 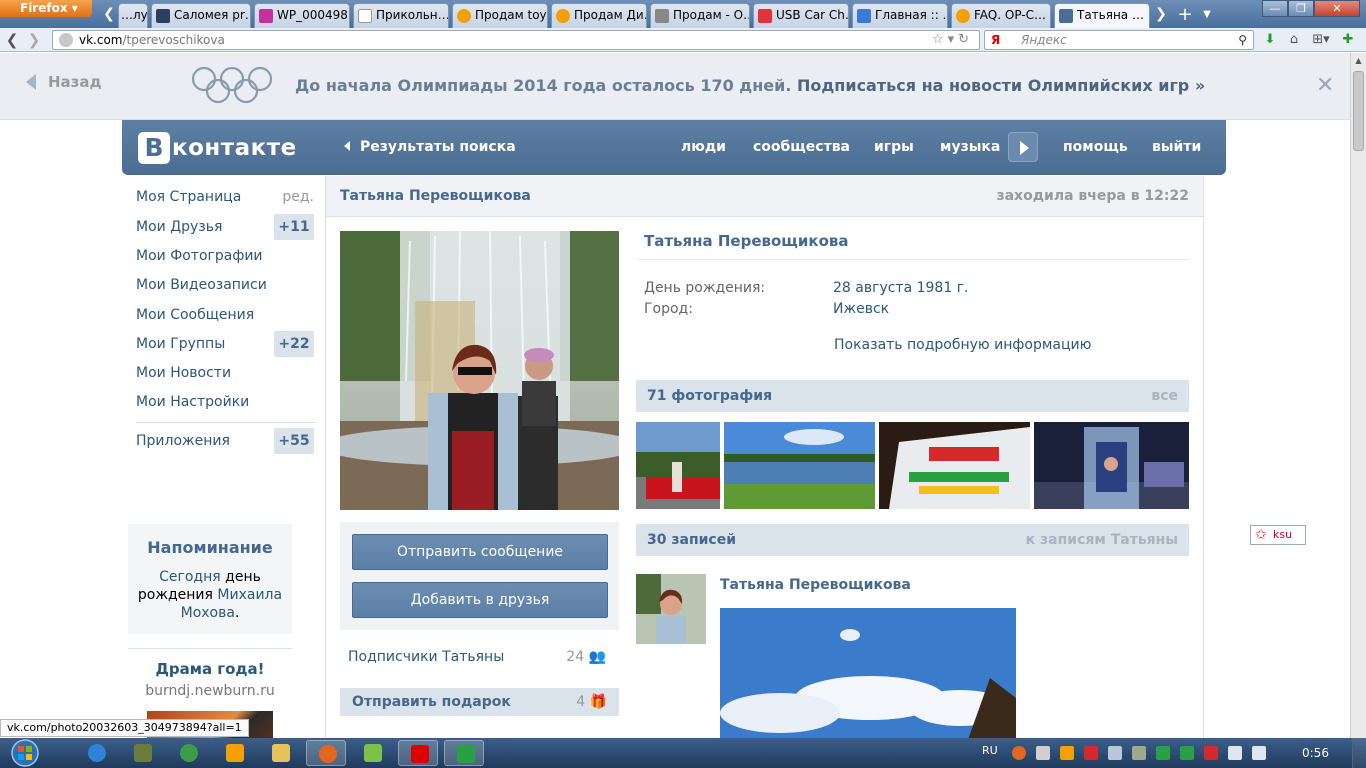 I want to click on nav-help: помощь, so click(x=1095, y=147).